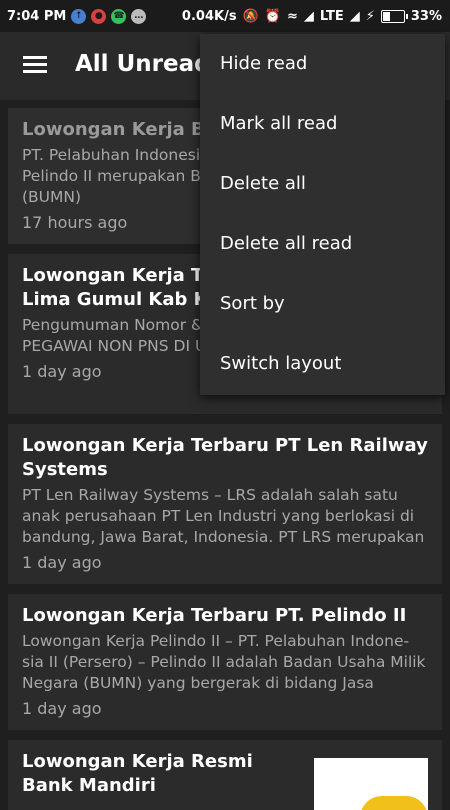 Image resolution: width=450 pixels, height=810 pixels. I want to click on network-type: LTE, so click(331, 16).